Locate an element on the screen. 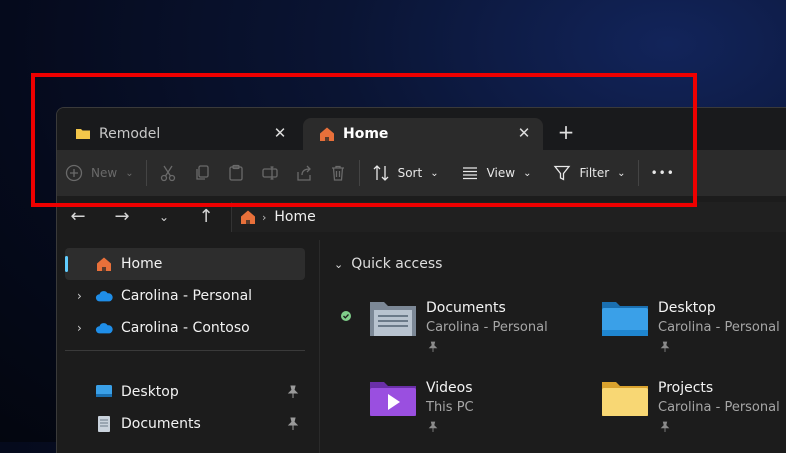 The image size is (786, 453). copy-icon is located at coordinates (202, 172).